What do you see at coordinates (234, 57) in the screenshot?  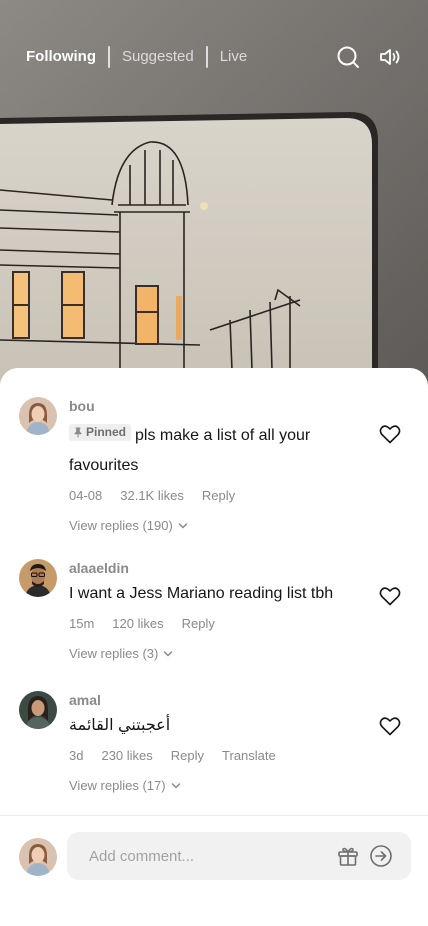 I see `tab-live: Live` at bounding box center [234, 57].